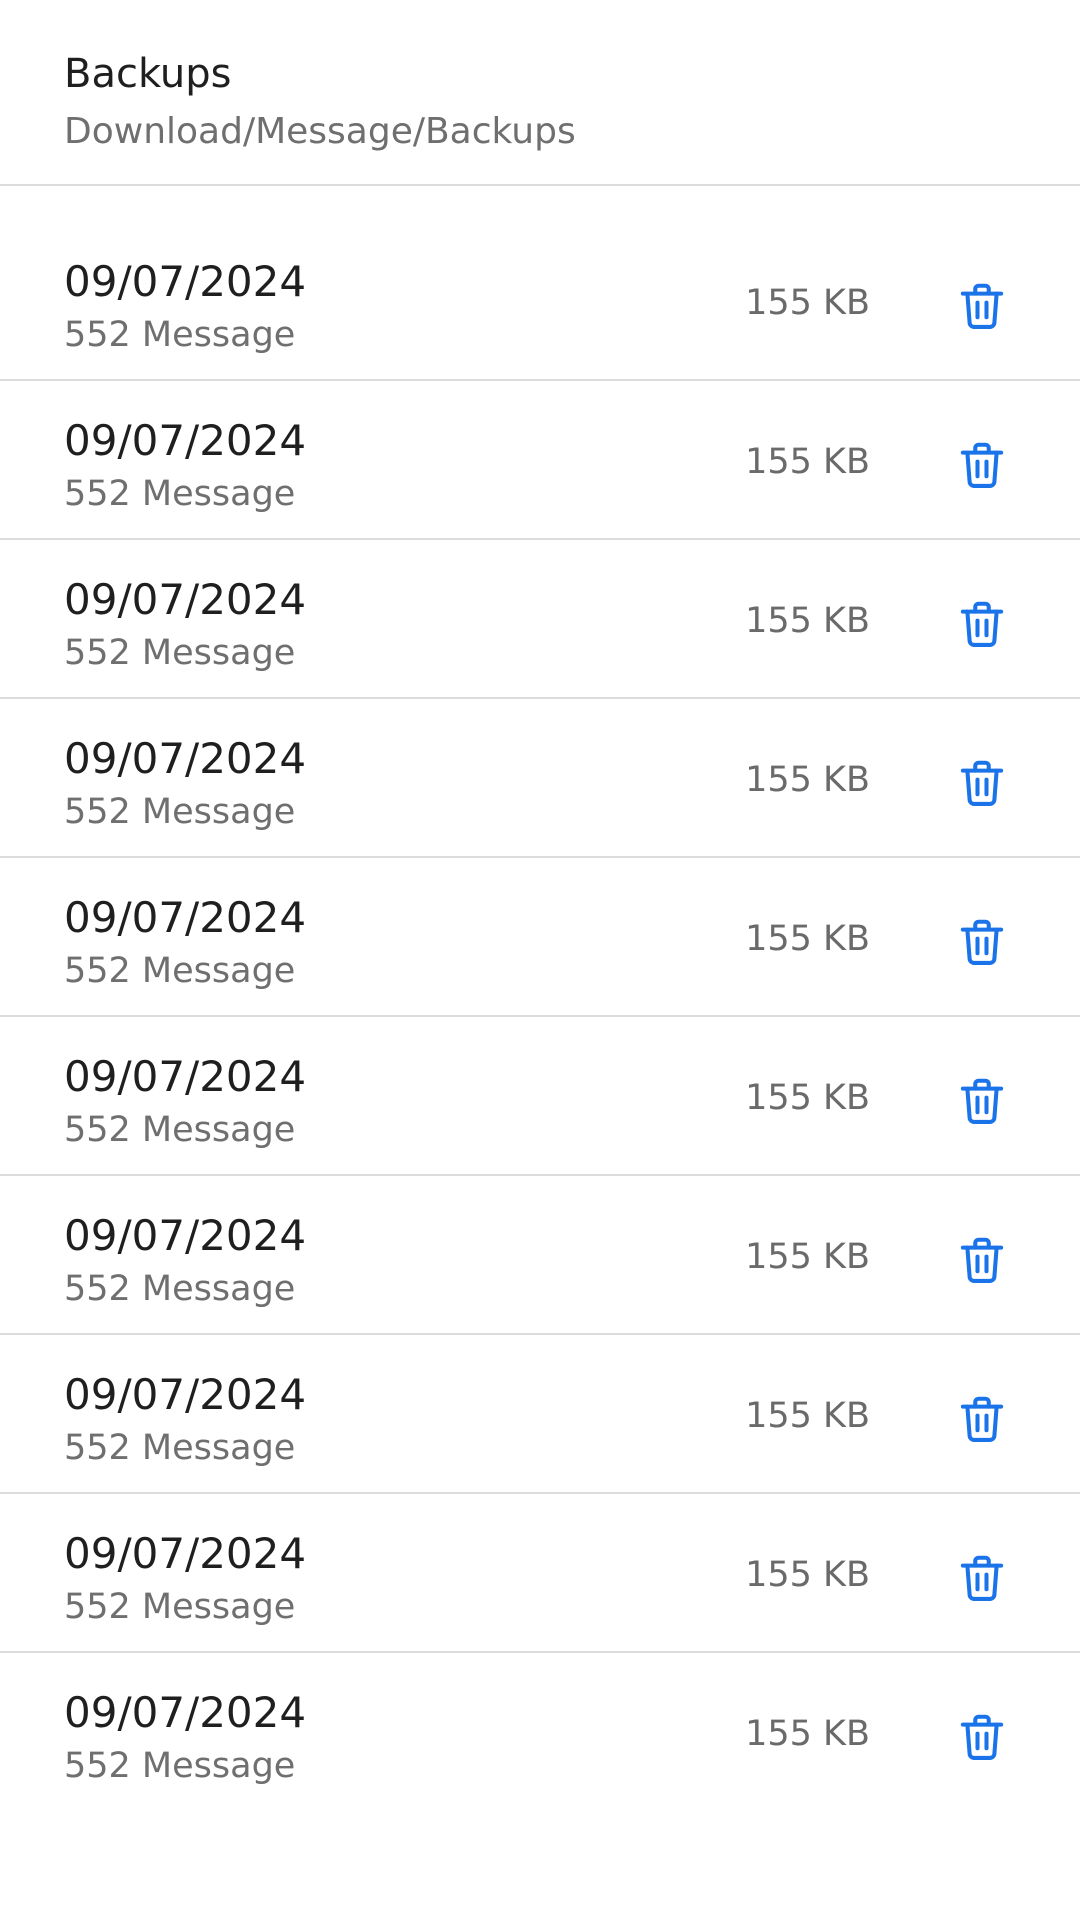 This screenshot has width=1080, height=1920. What do you see at coordinates (148, 74) in the screenshot?
I see `page-title: Backups` at bounding box center [148, 74].